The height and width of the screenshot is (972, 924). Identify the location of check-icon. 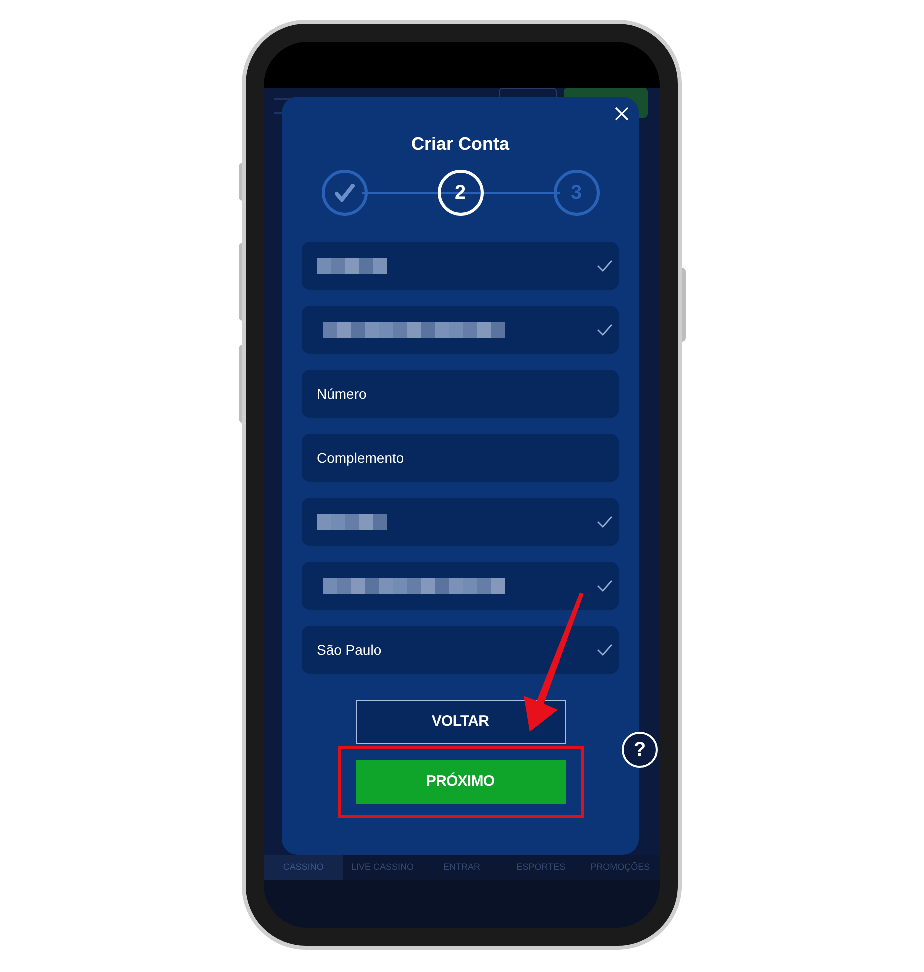
(344, 193).